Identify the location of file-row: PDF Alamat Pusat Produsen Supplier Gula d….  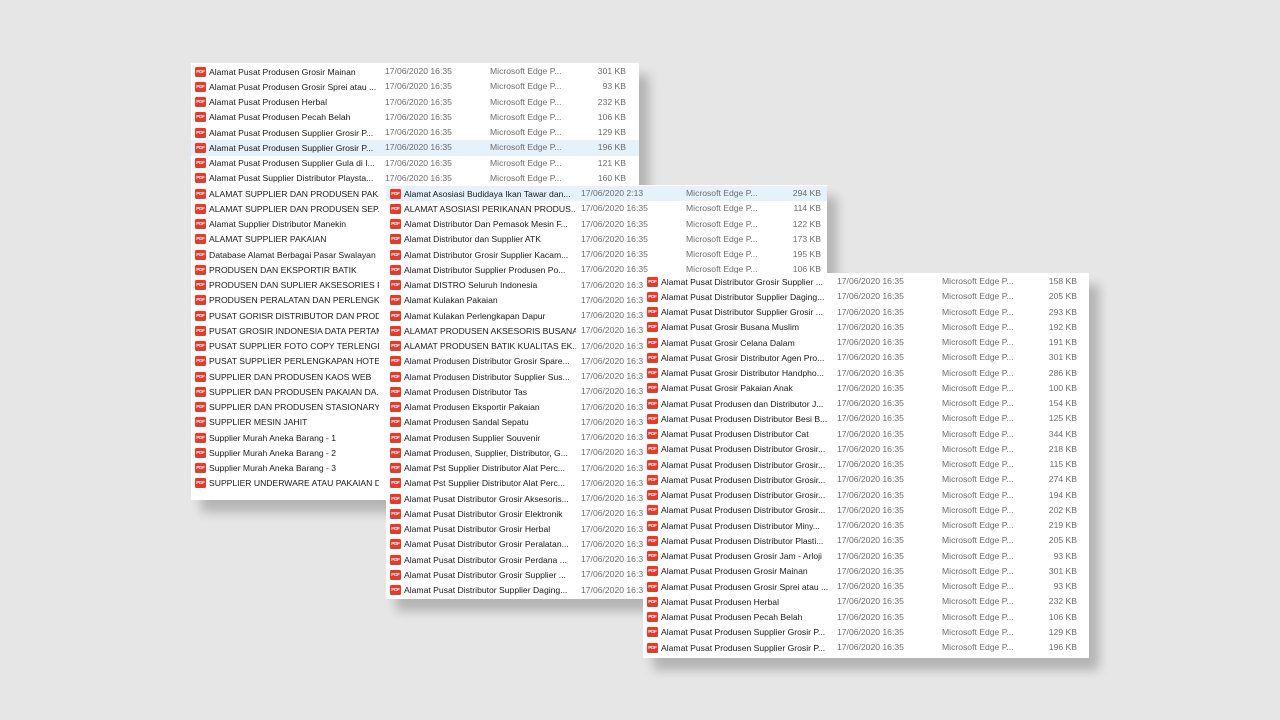
(415, 163).